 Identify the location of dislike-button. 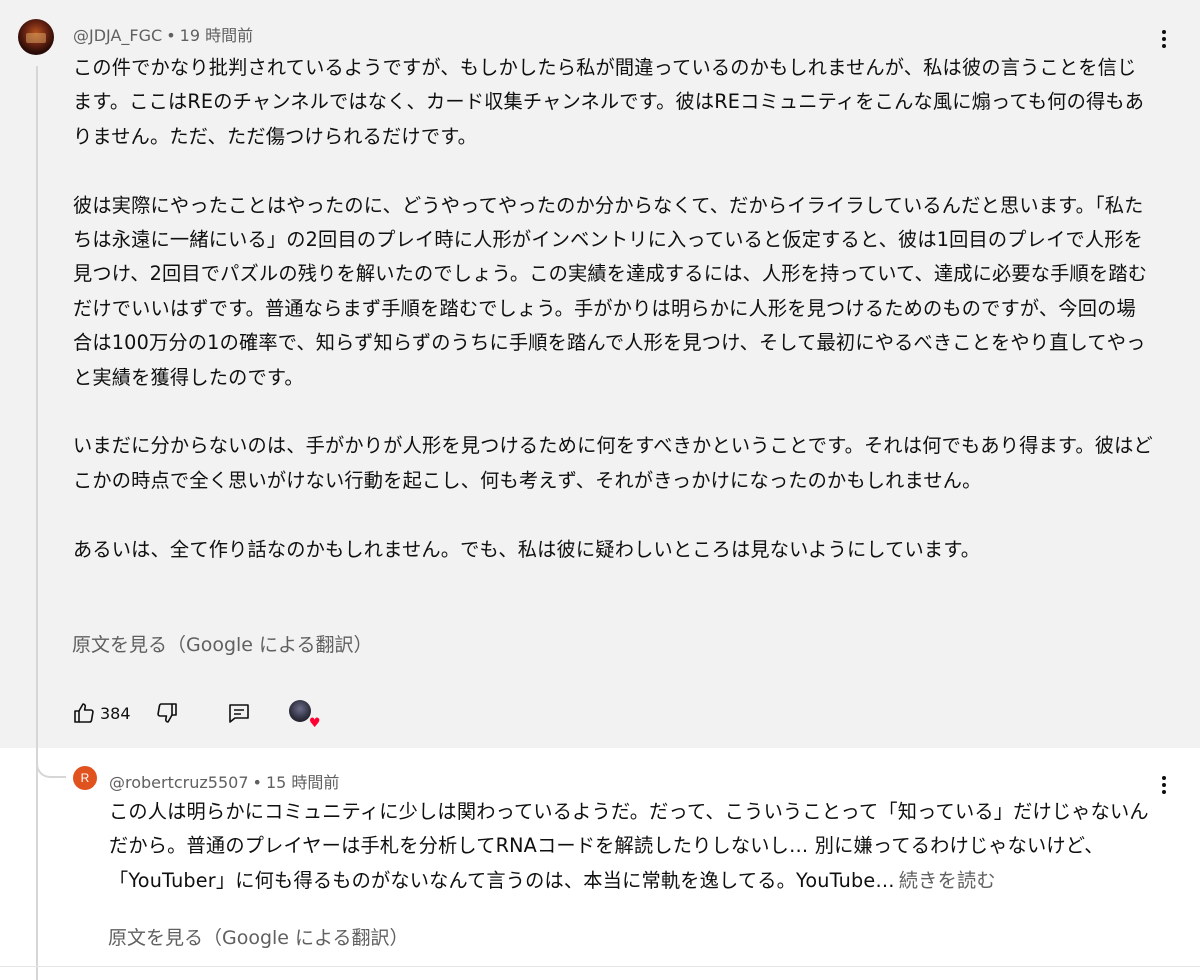
(167, 713).